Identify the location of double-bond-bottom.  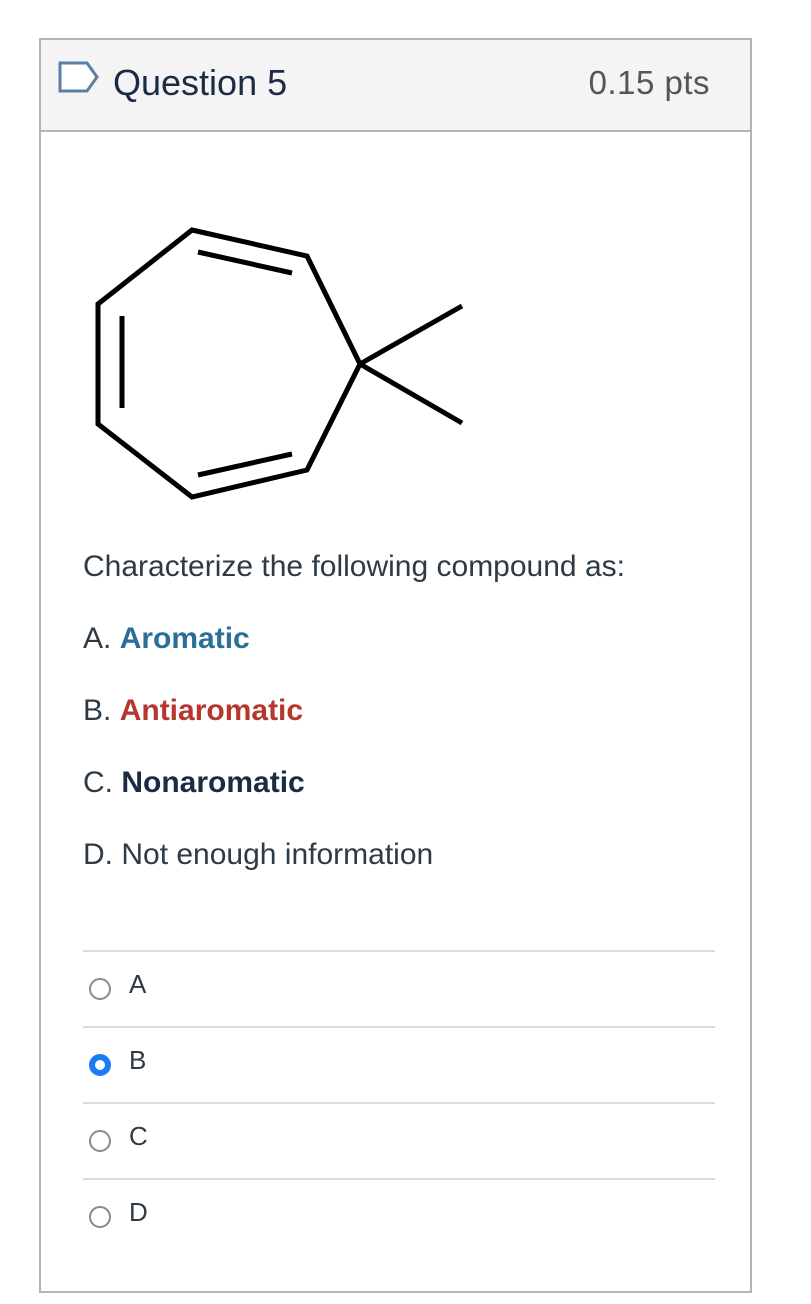
(245, 464).